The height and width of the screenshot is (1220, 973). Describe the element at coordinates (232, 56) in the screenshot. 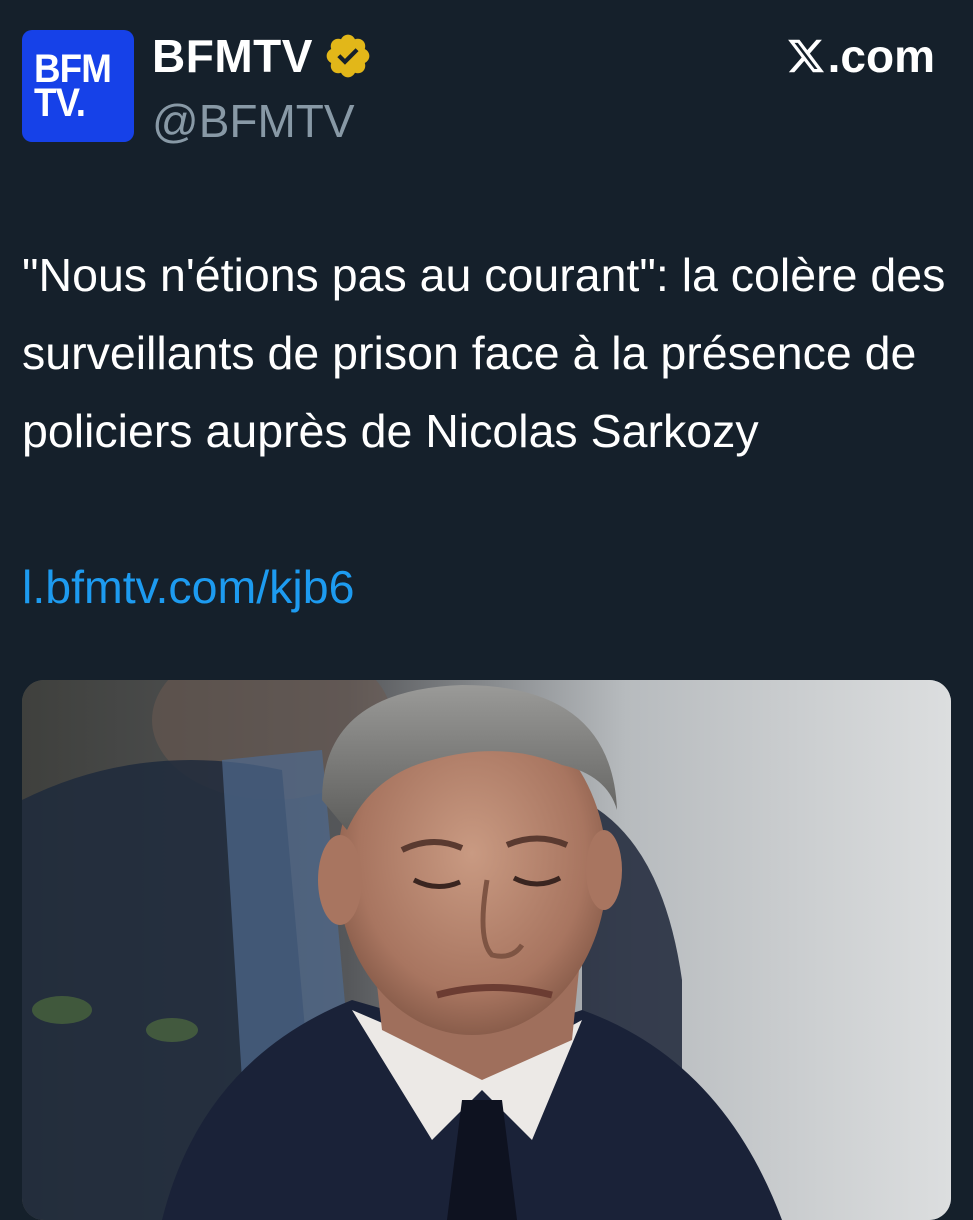

I see `display-name: BFMTV` at that location.